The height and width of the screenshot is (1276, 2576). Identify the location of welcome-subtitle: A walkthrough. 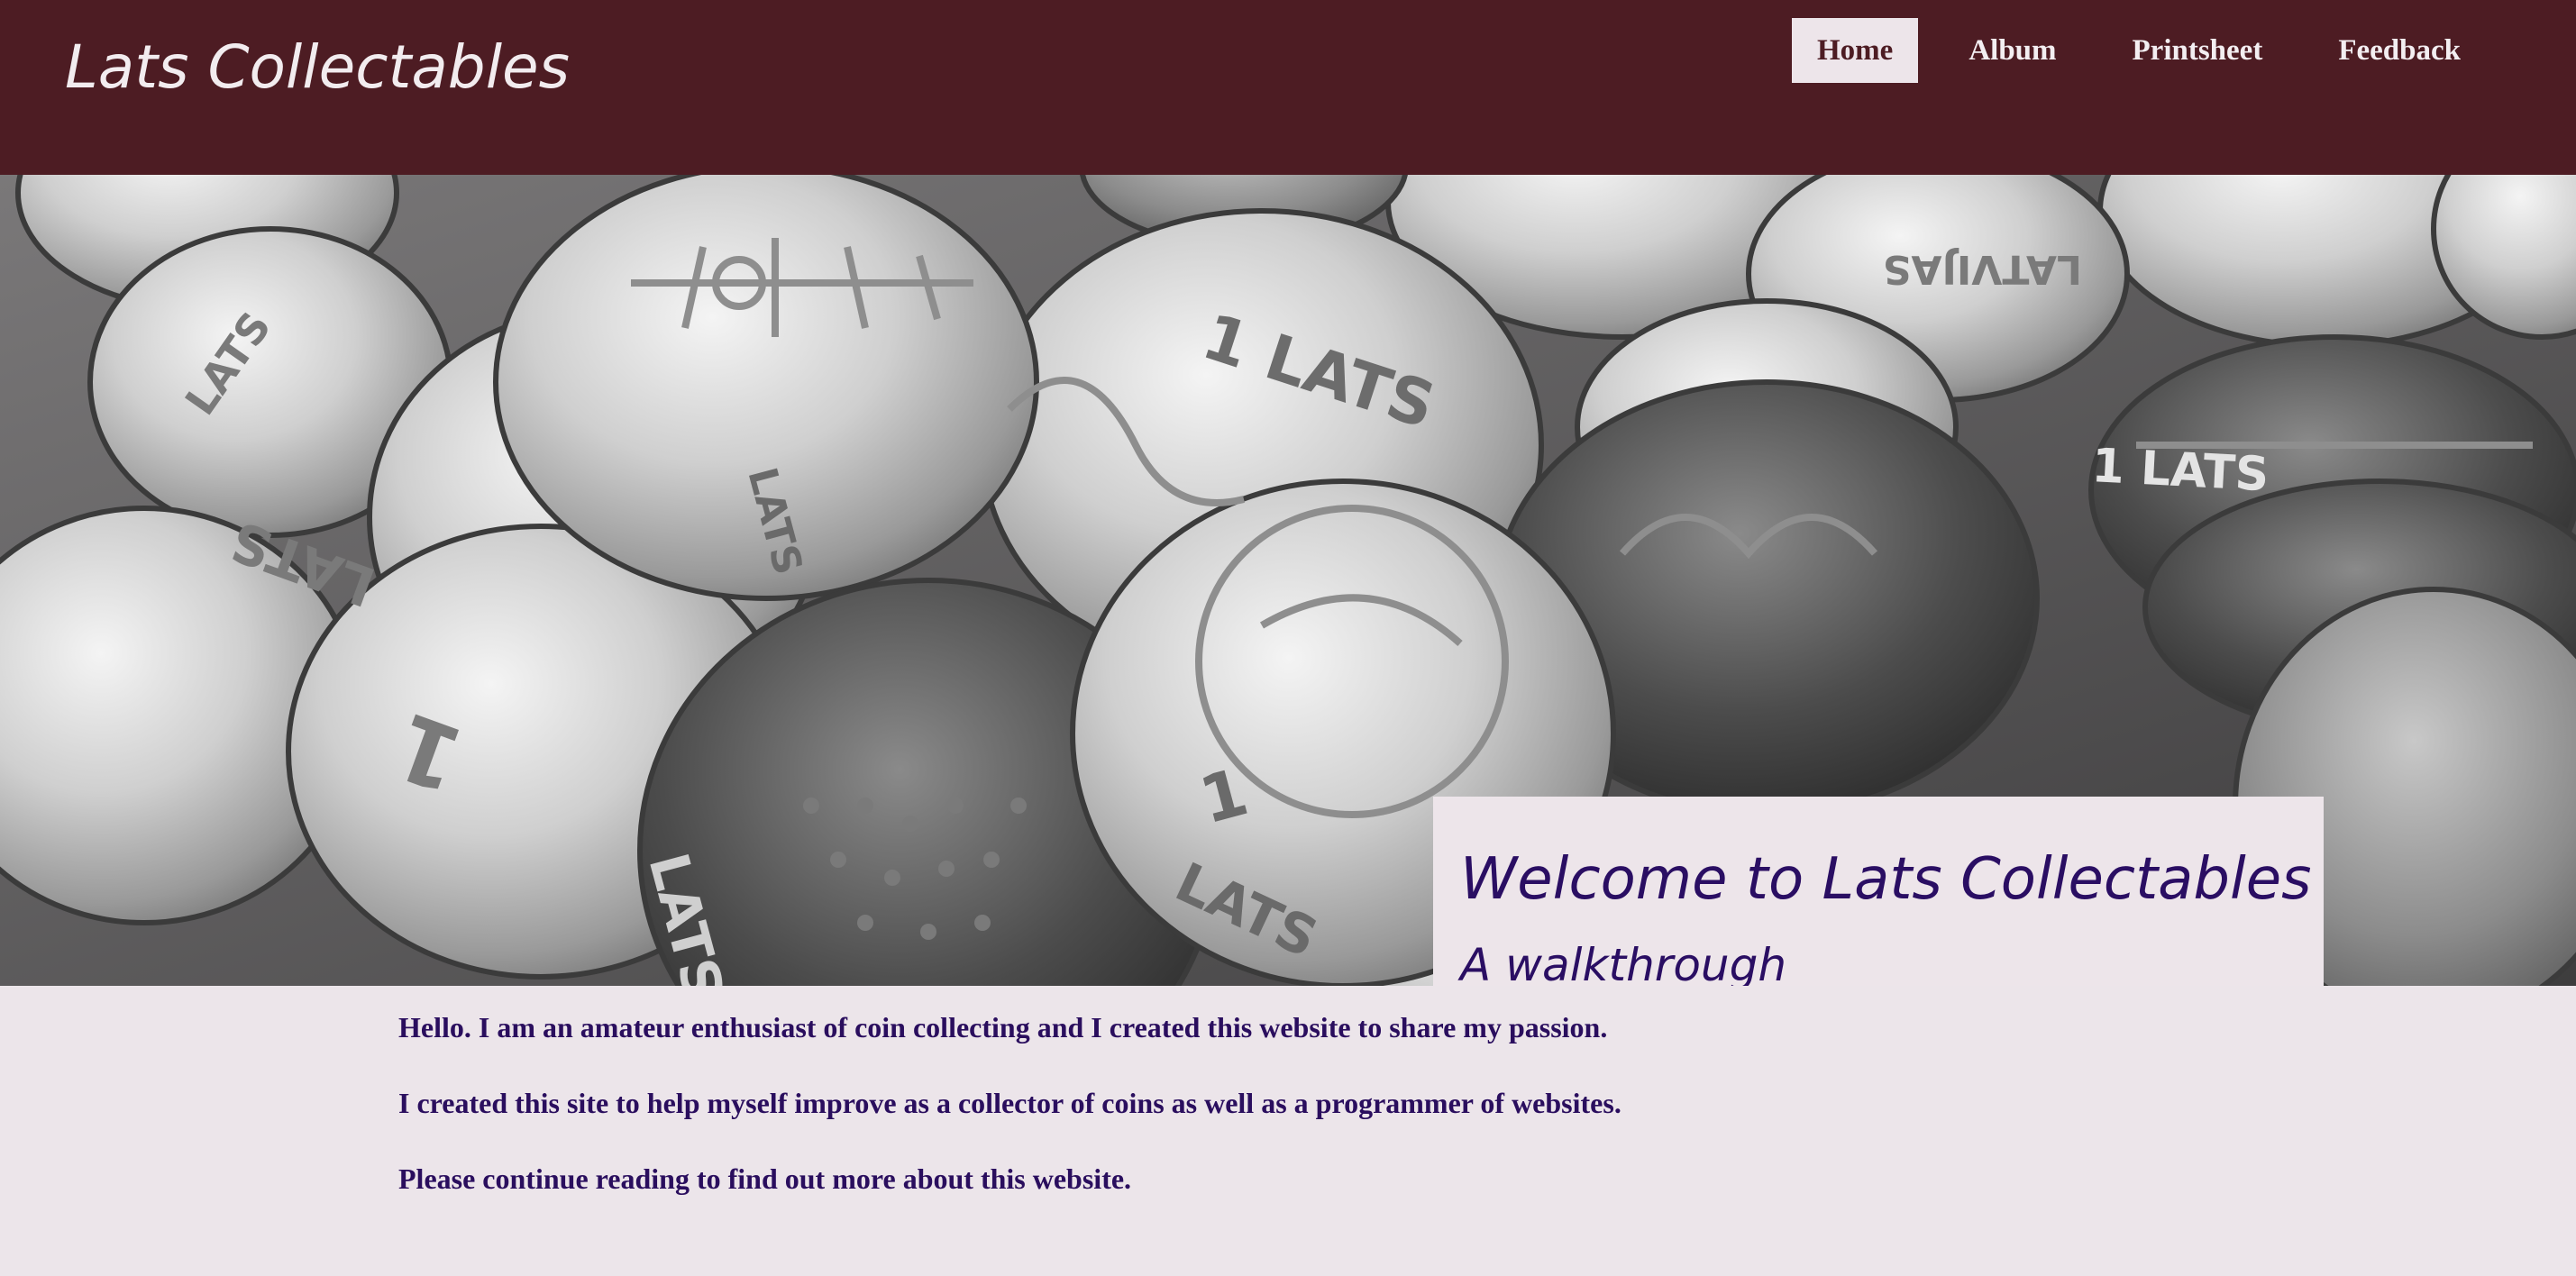
(1623, 962).